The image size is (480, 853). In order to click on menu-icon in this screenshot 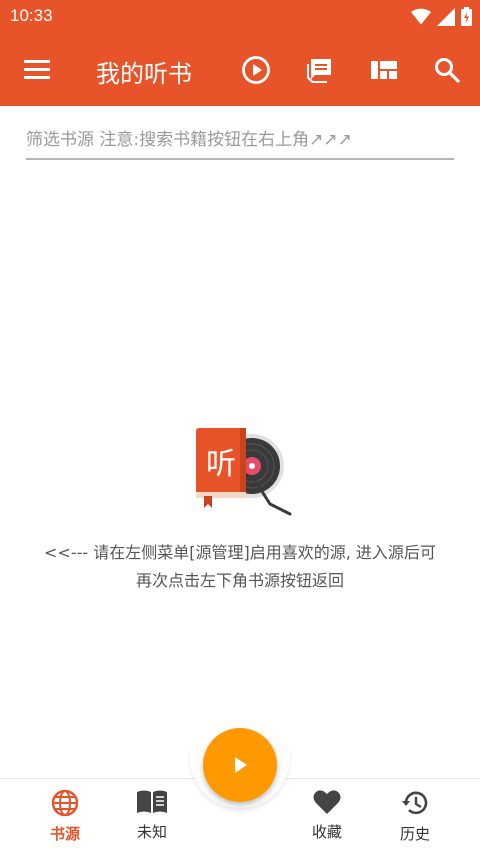, I will do `click(38, 69)`.